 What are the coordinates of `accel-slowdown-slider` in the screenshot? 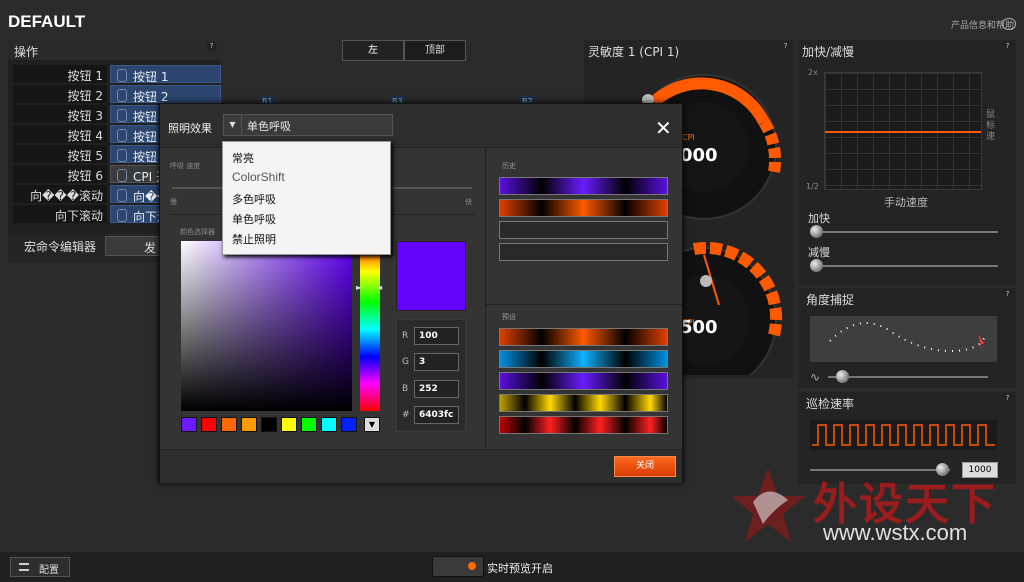 It's located at (905, 266).